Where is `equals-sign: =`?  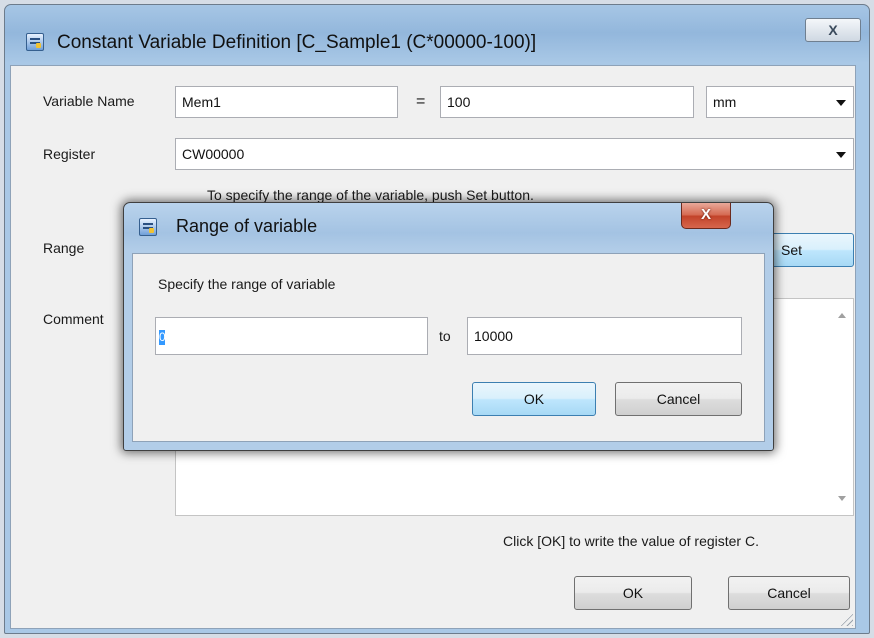
equals-sign: = is located at coordinates (421, 101).